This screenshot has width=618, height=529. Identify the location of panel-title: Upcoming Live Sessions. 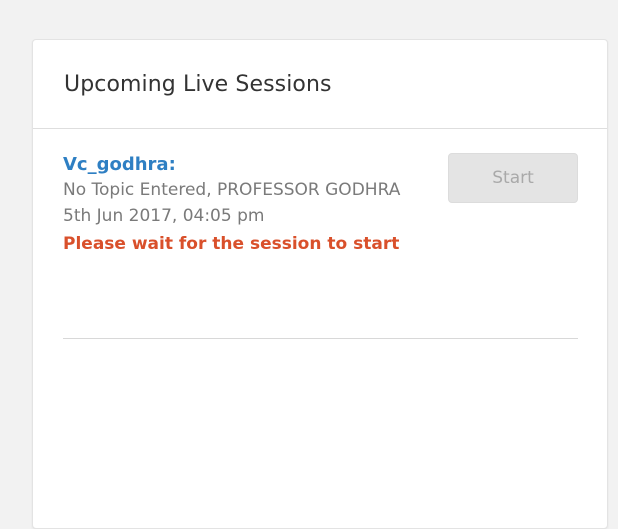
(198, 84).